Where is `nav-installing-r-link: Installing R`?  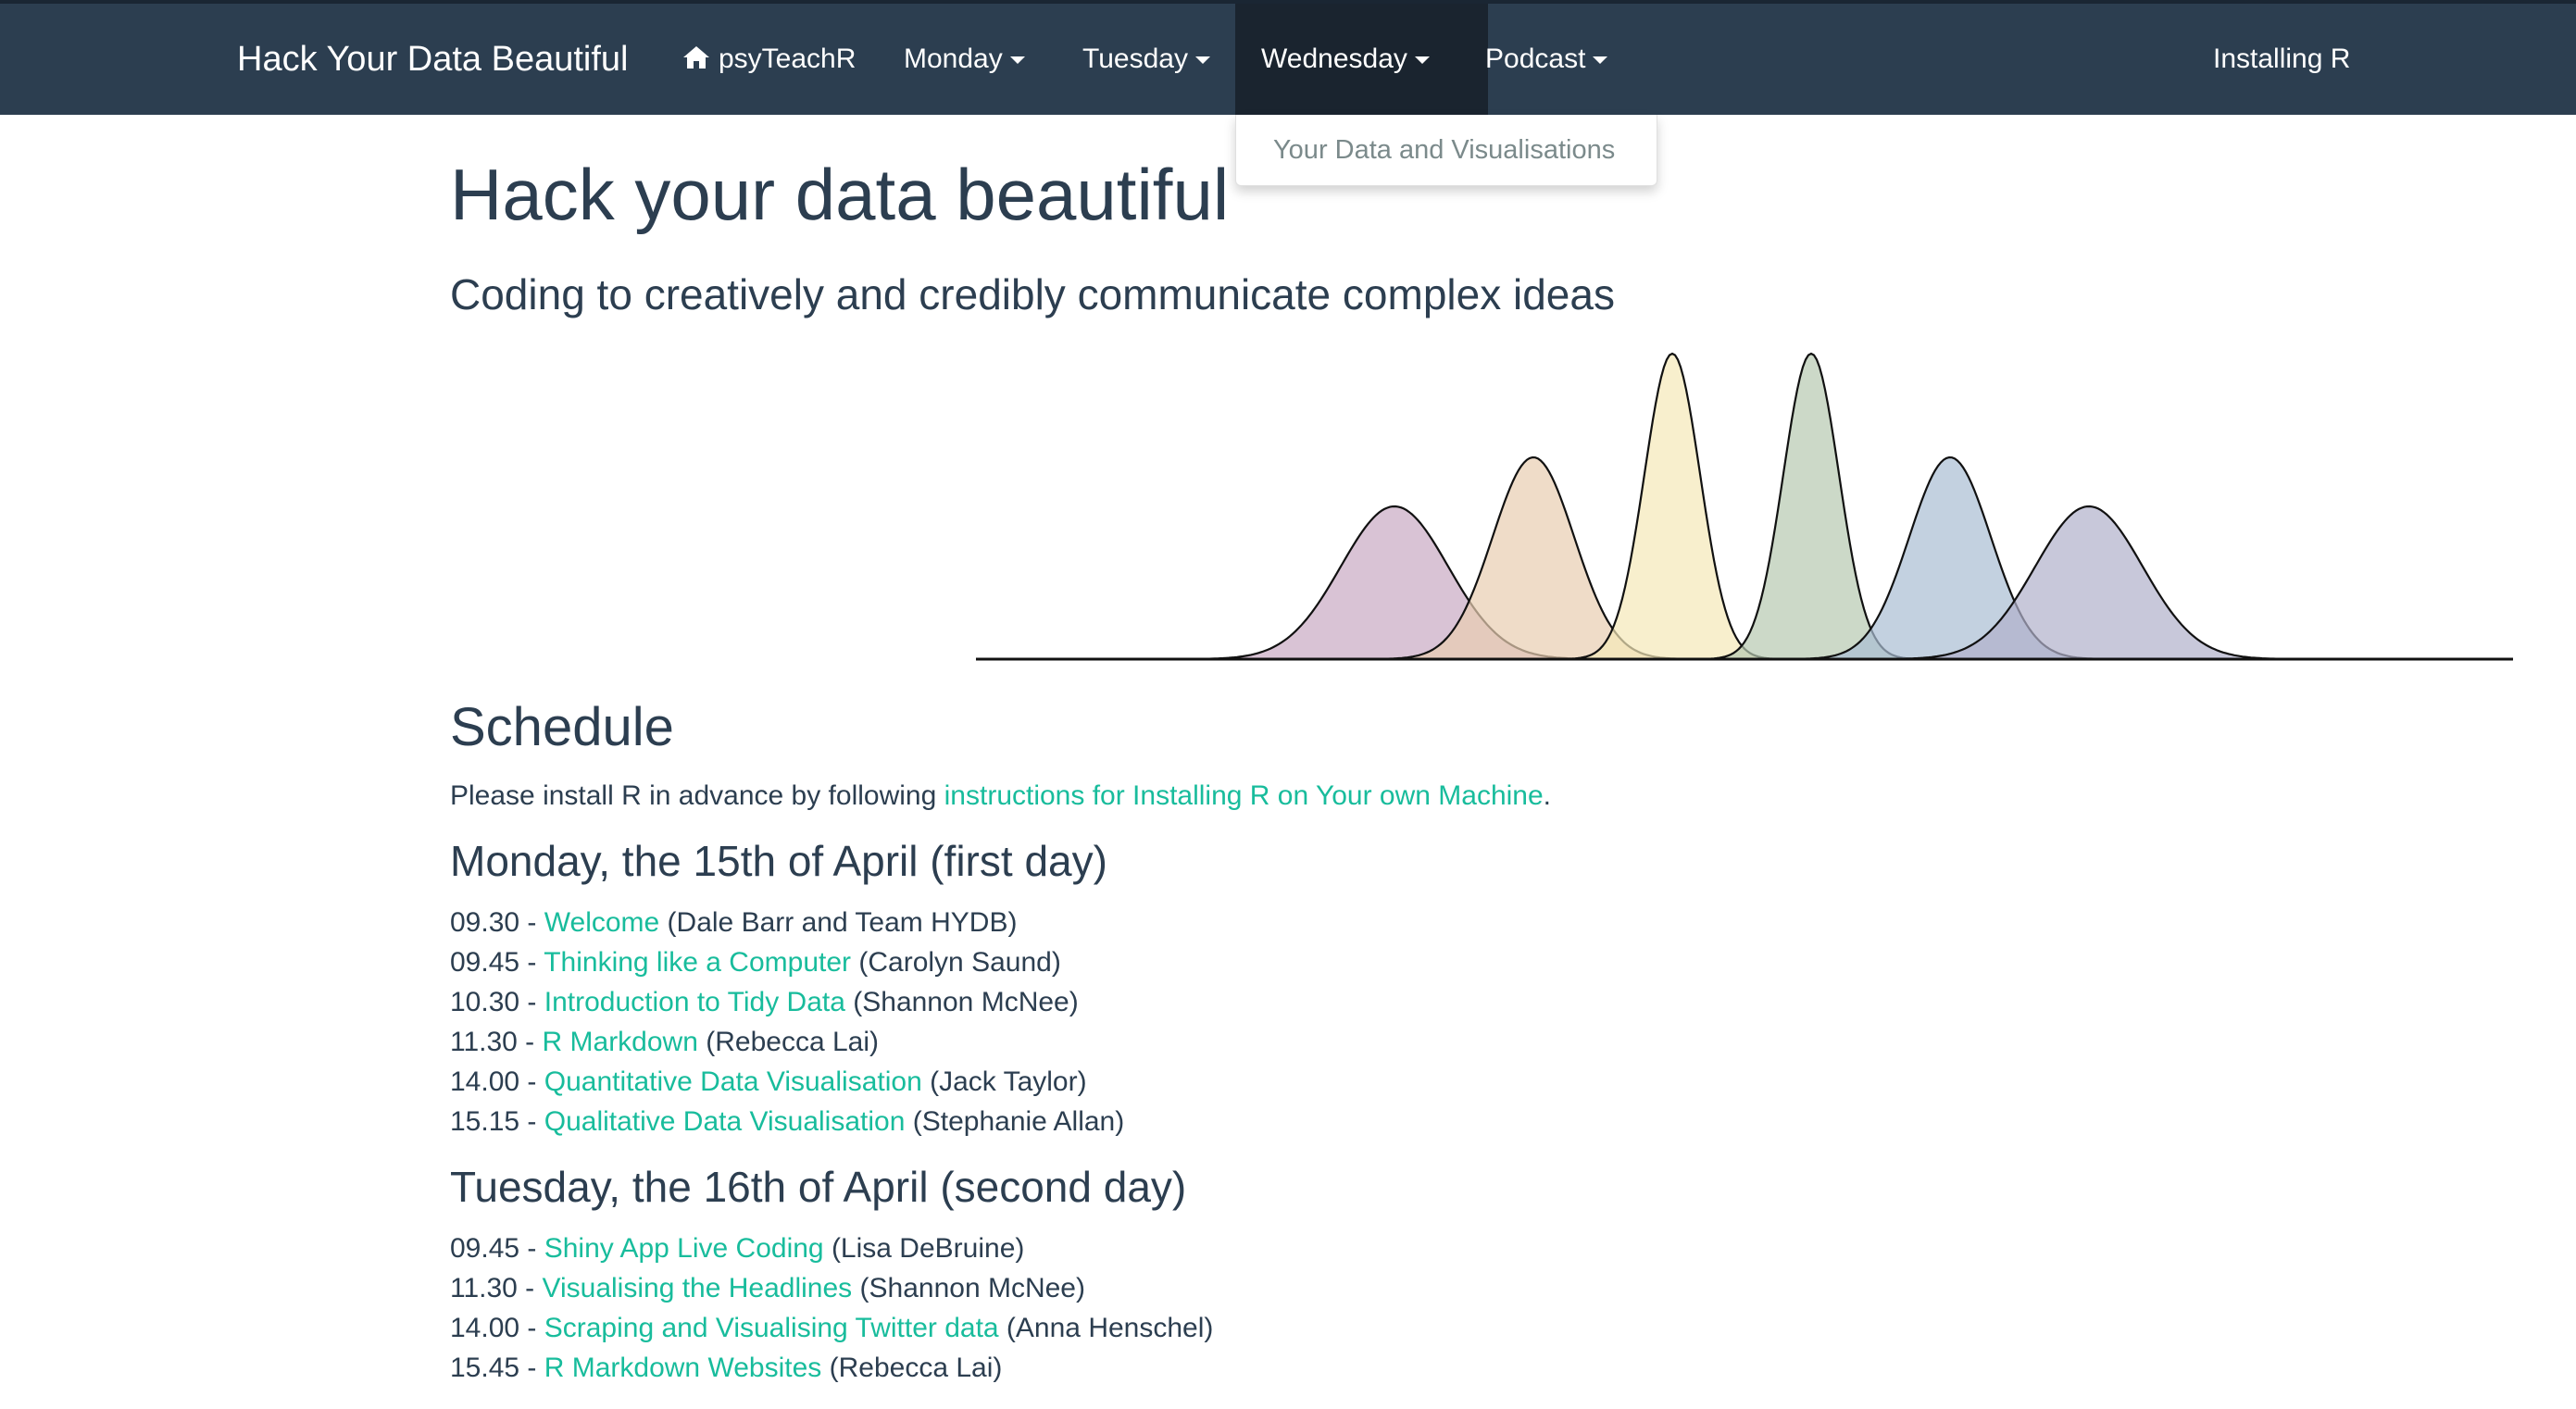
nav-installing-r-link: Installing R is located at coordinates (2281, 59).